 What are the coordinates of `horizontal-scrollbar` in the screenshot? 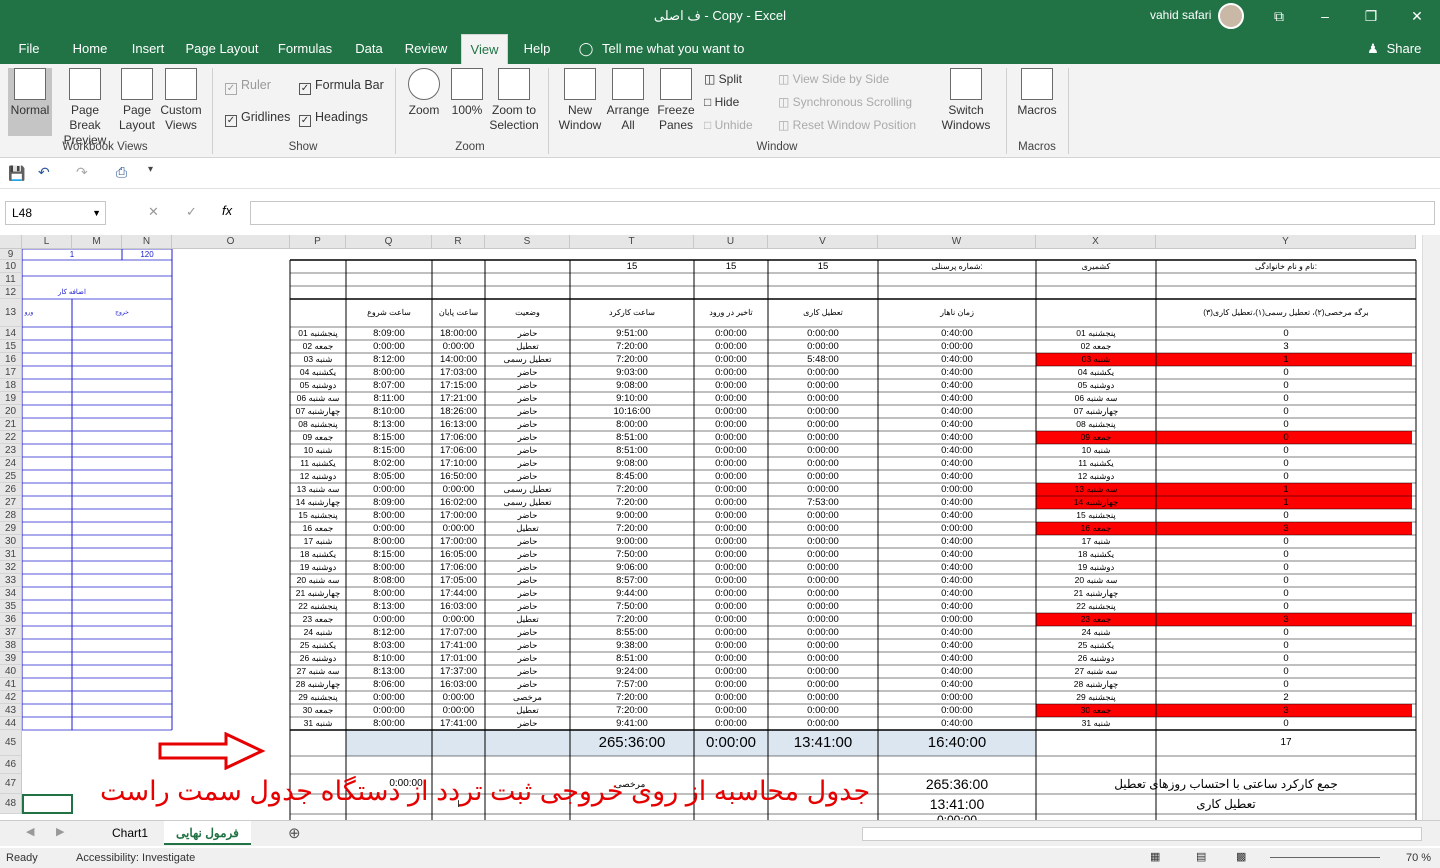 It's located at (1142, 834).